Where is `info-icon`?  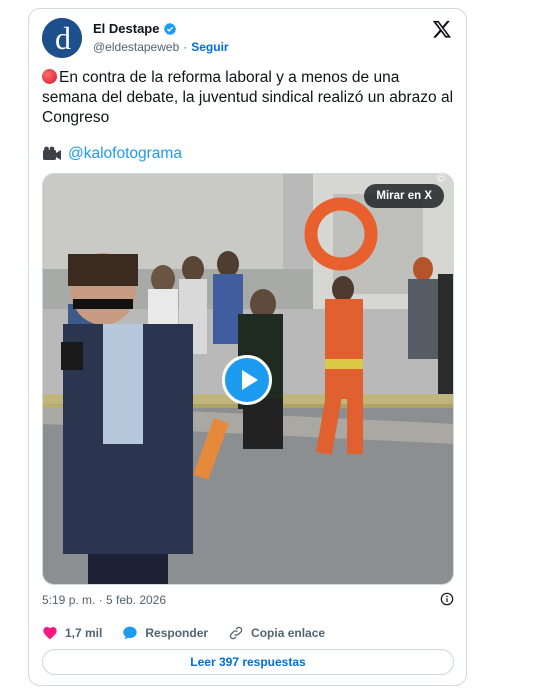
info-icon is located at coordinates (447, 599).